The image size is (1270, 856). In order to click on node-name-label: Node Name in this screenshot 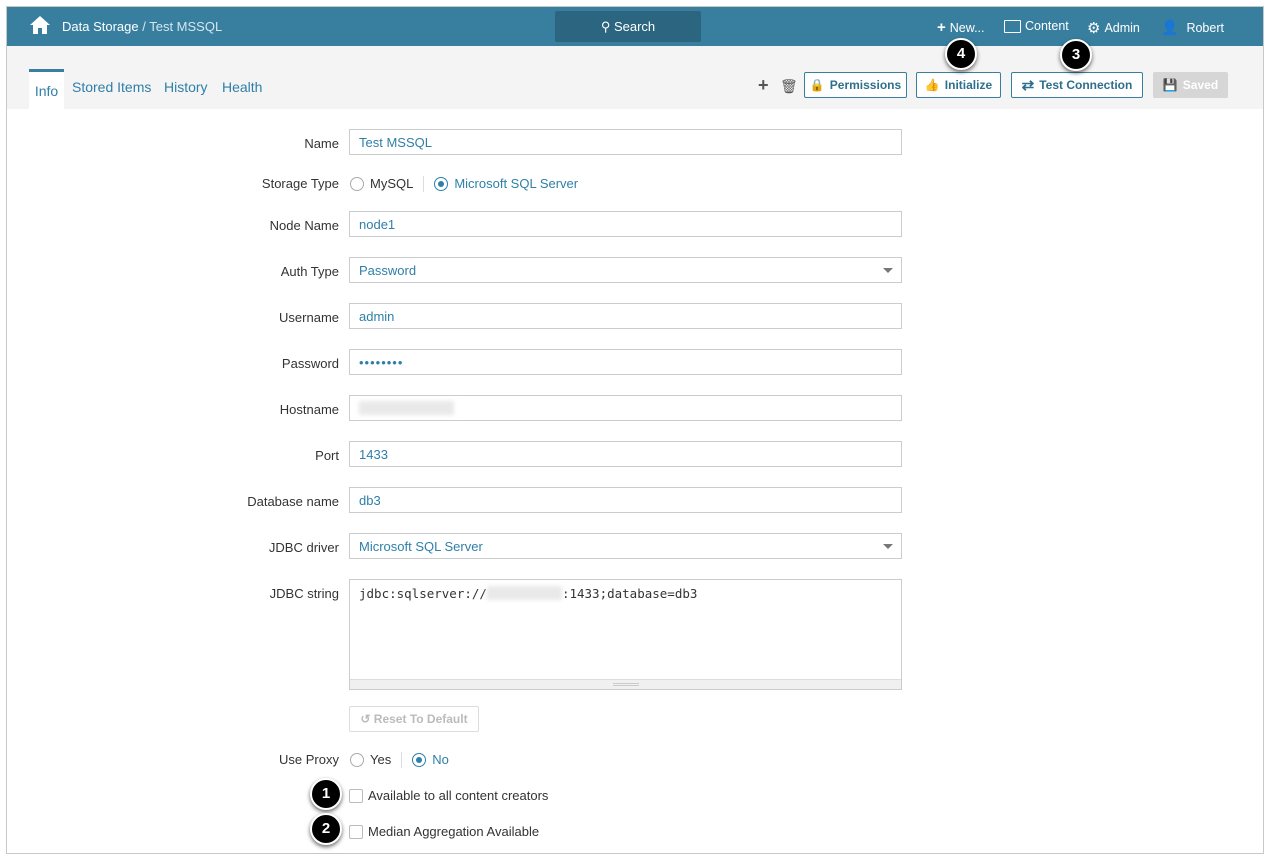, I will do `click(304, 225)`.